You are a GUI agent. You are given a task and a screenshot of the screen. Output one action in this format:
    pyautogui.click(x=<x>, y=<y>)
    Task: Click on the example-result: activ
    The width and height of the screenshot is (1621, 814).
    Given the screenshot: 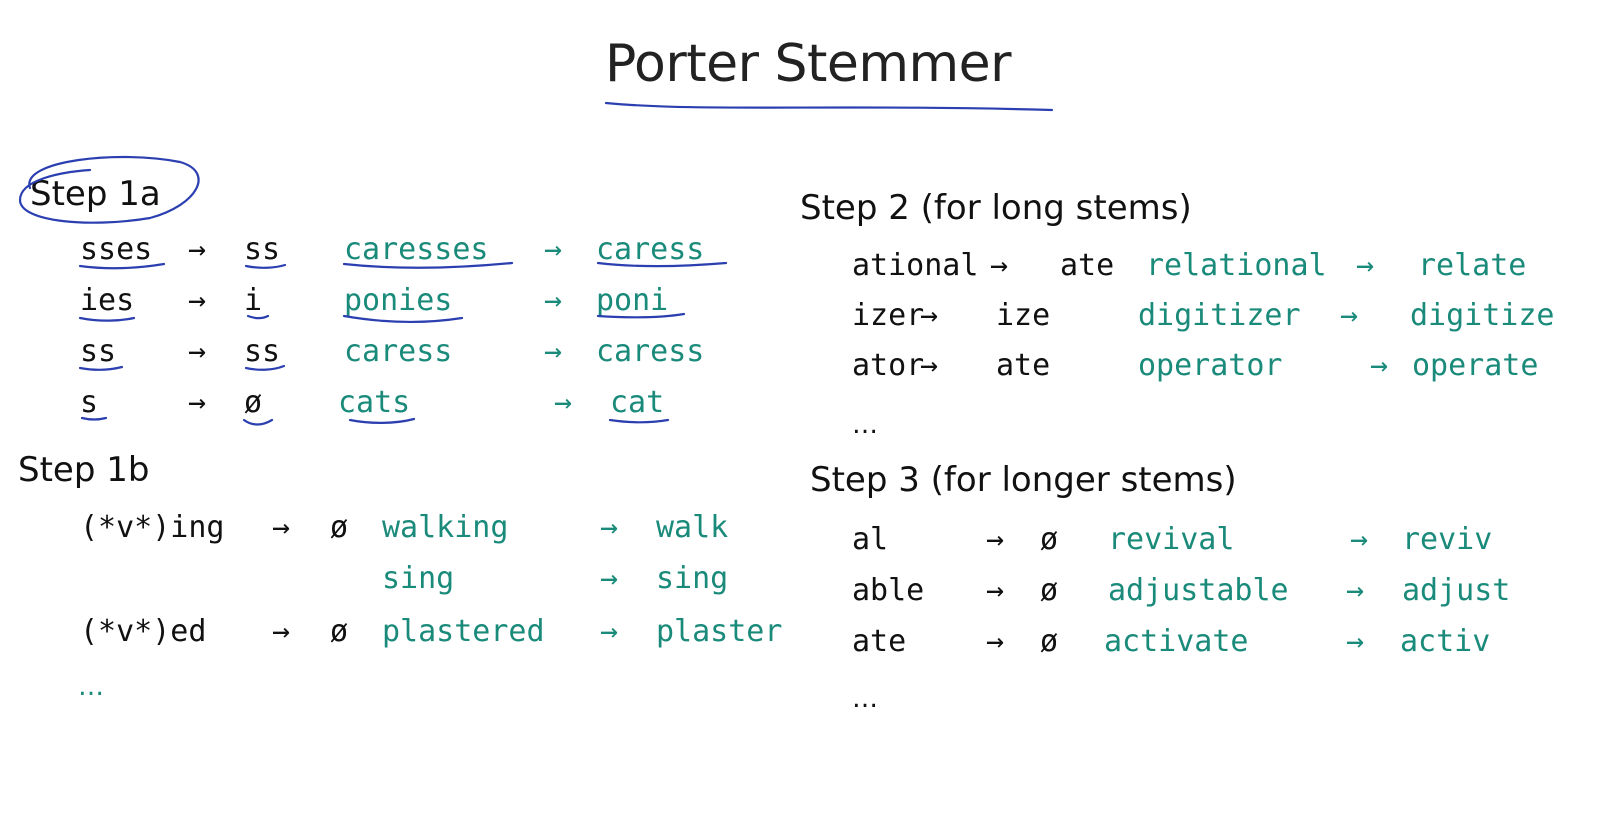 What is the action you would take?
    pyautogui.click(x=1445, y=641)
    